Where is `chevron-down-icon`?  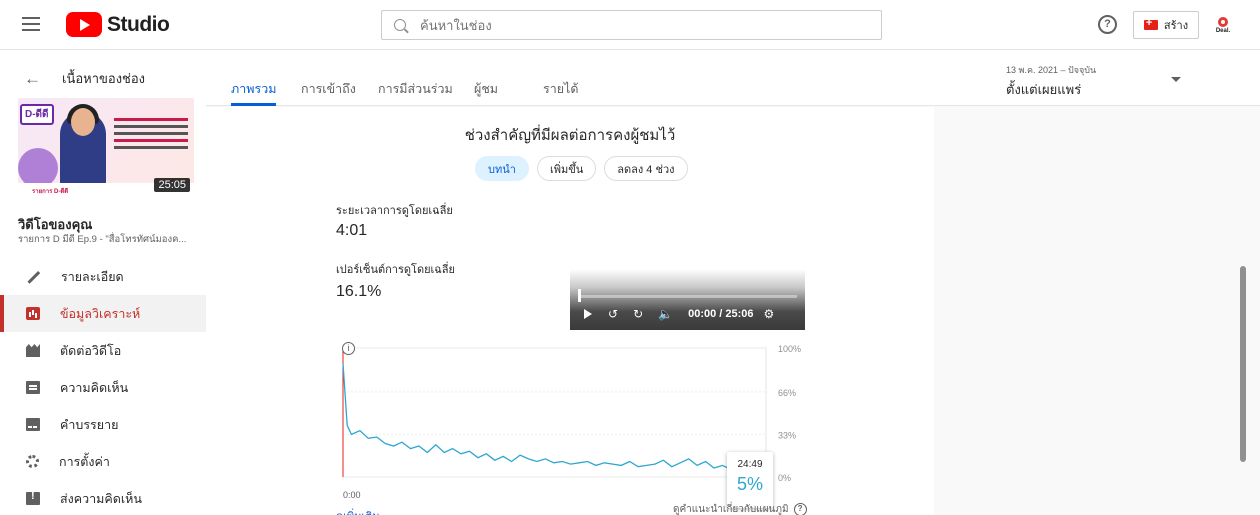
chevron-down-icon is located at coordinates (1176, 79).